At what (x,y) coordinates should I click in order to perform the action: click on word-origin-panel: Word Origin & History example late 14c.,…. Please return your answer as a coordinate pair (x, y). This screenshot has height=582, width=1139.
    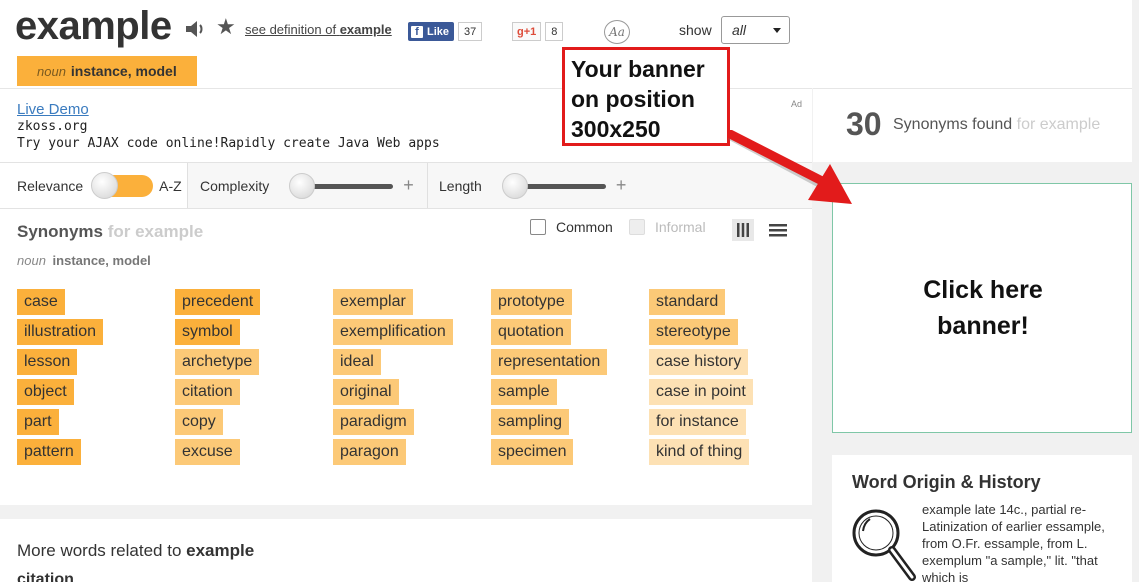
    Looking at the image, I should click on (982, 518).